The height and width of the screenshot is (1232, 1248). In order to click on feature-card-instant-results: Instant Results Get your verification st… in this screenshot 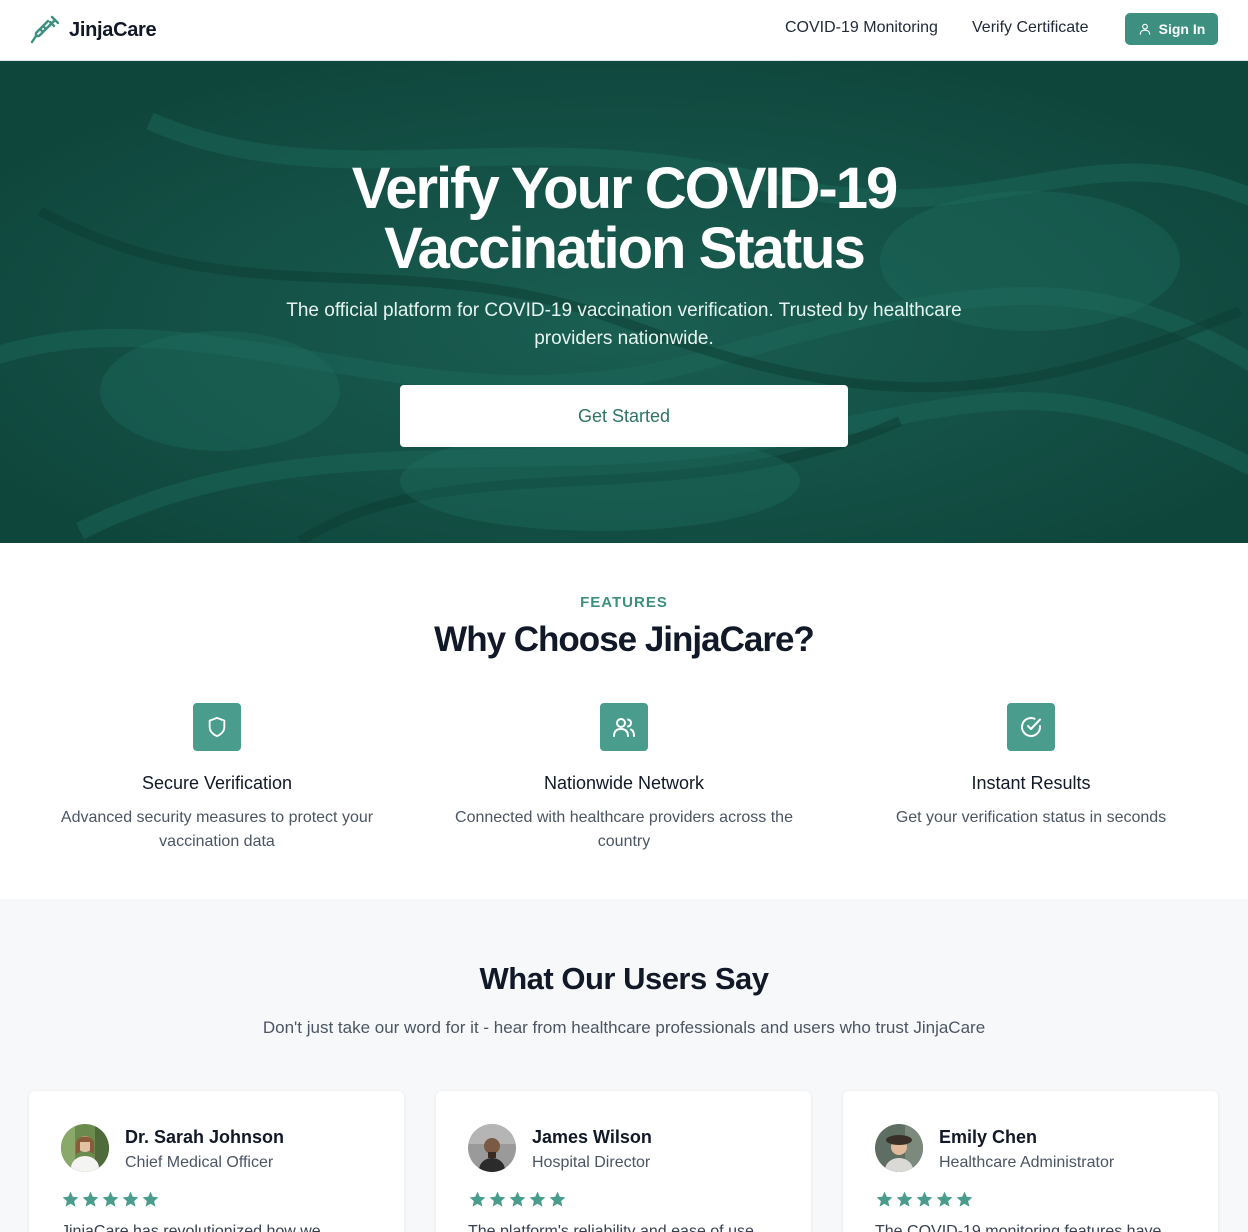, I will do `click(1031, 766)`.